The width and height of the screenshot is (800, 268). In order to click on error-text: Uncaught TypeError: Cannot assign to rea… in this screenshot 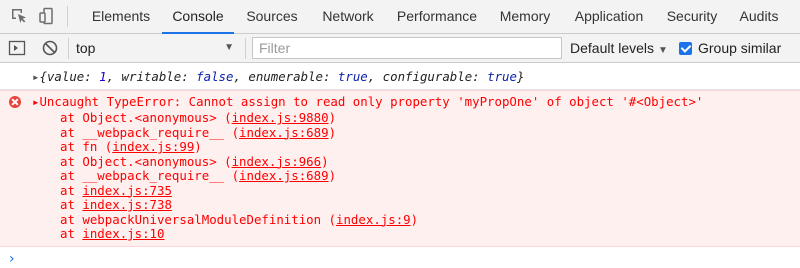, I will do `click(371, 101)`.